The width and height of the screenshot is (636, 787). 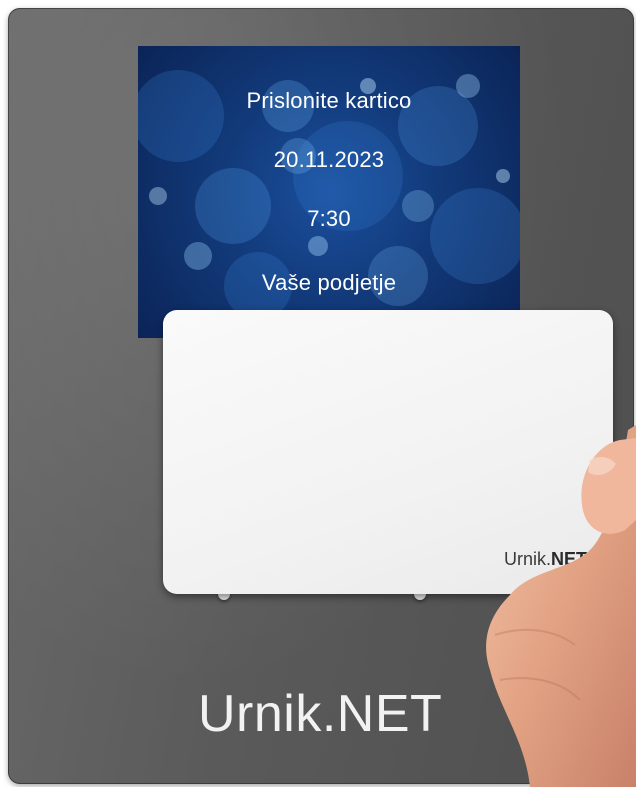 I want to click on hand-image, so click(x=561, y=606).